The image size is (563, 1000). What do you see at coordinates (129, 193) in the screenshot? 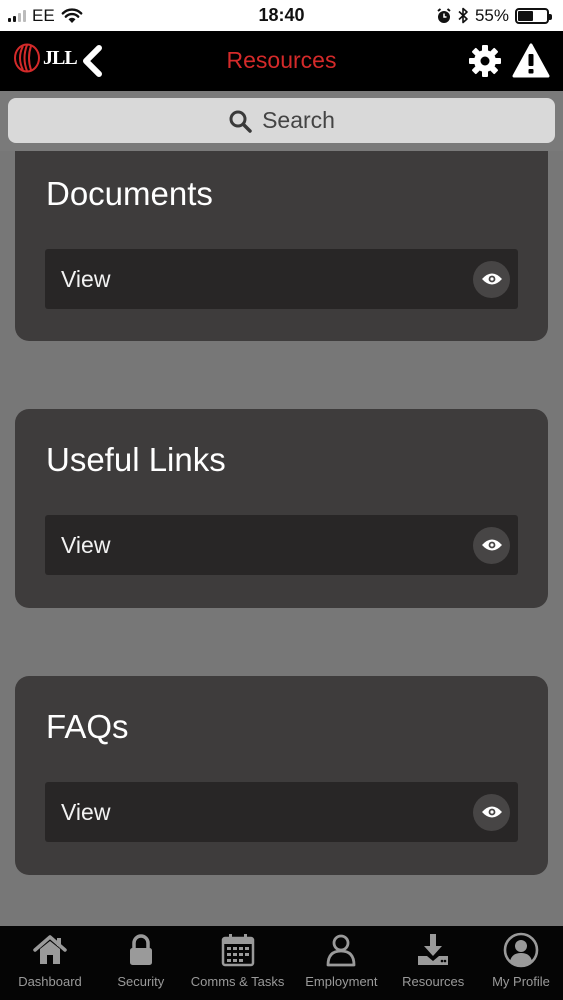
I see `card-title: Documents` at bounding box center [129, 193].